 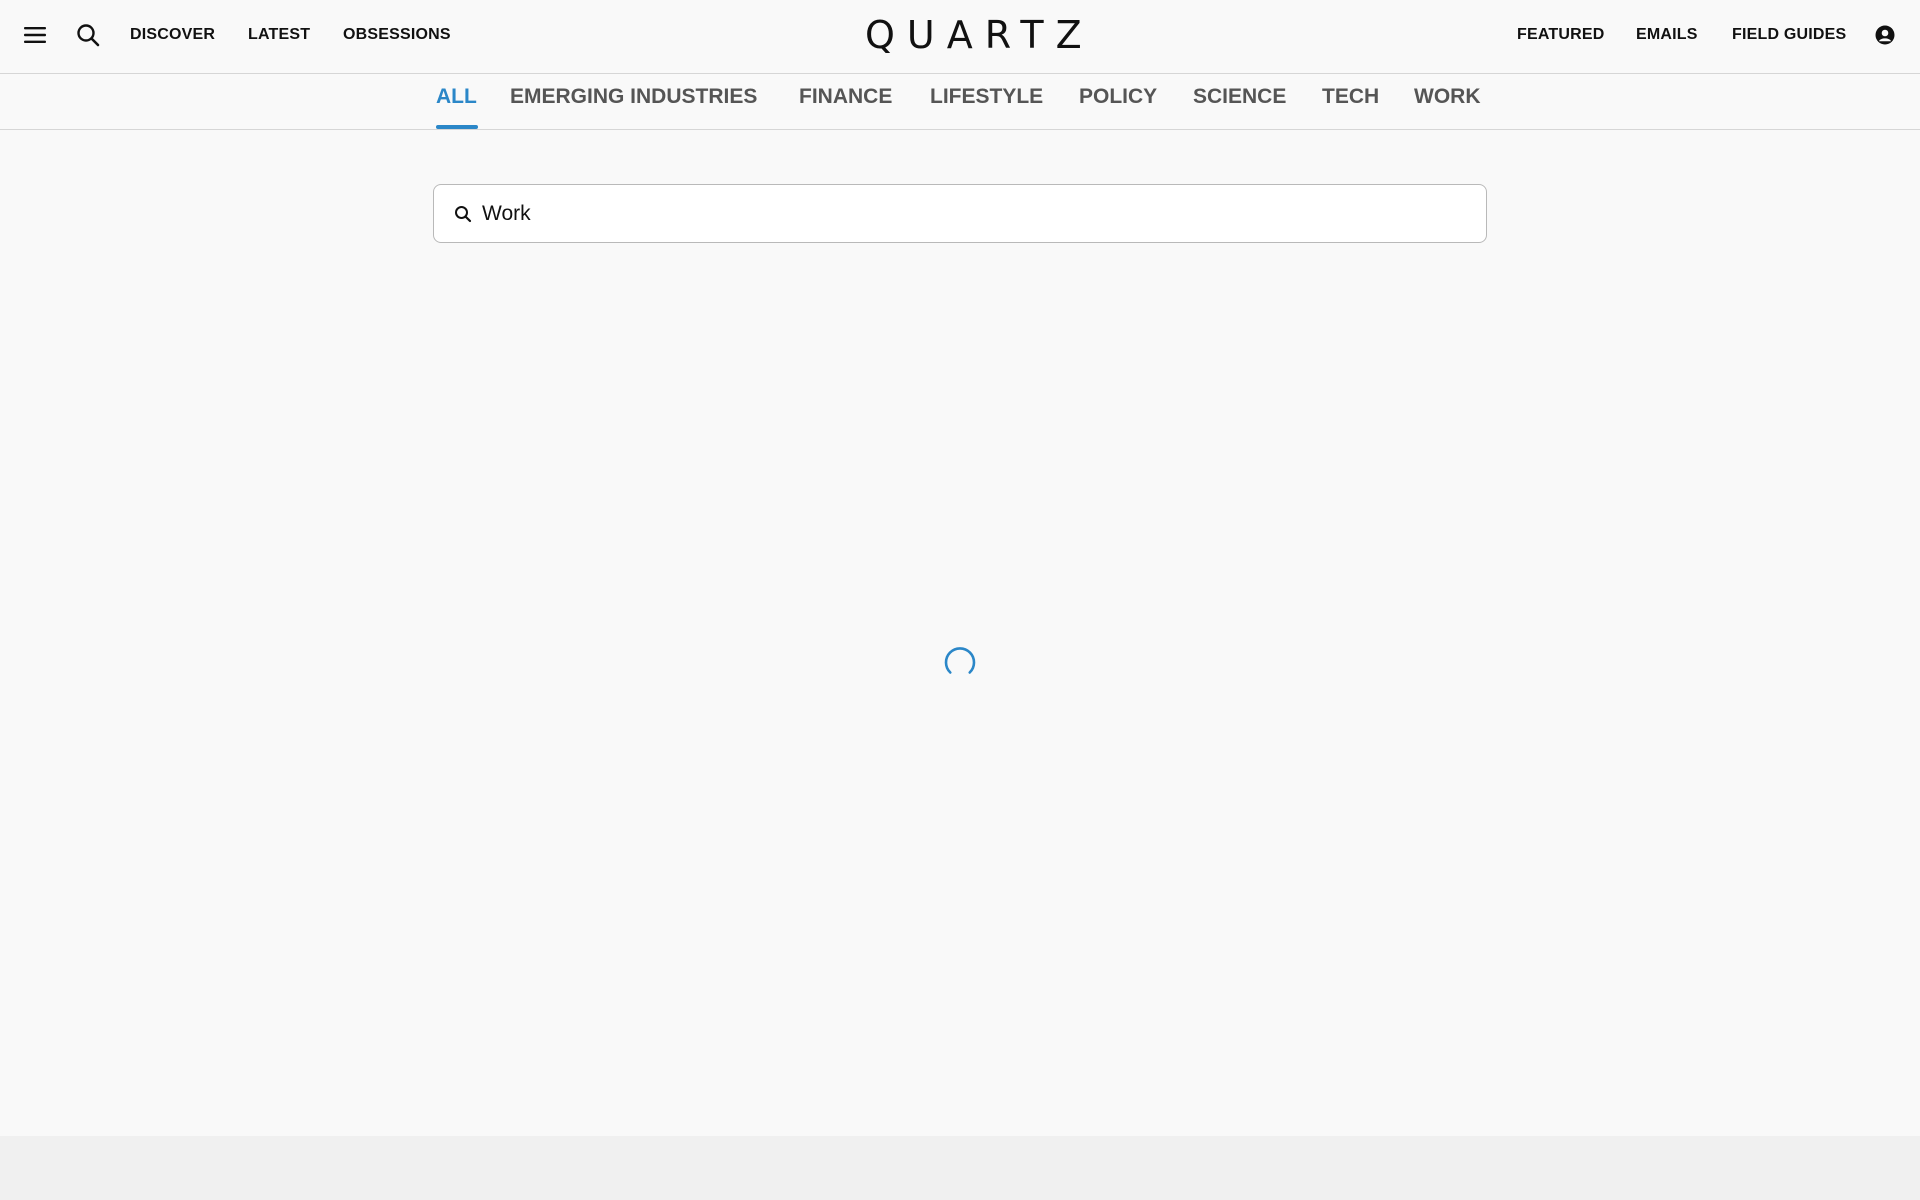 I want to click on hamburger-menu-icon, so click(x=35, y=35).